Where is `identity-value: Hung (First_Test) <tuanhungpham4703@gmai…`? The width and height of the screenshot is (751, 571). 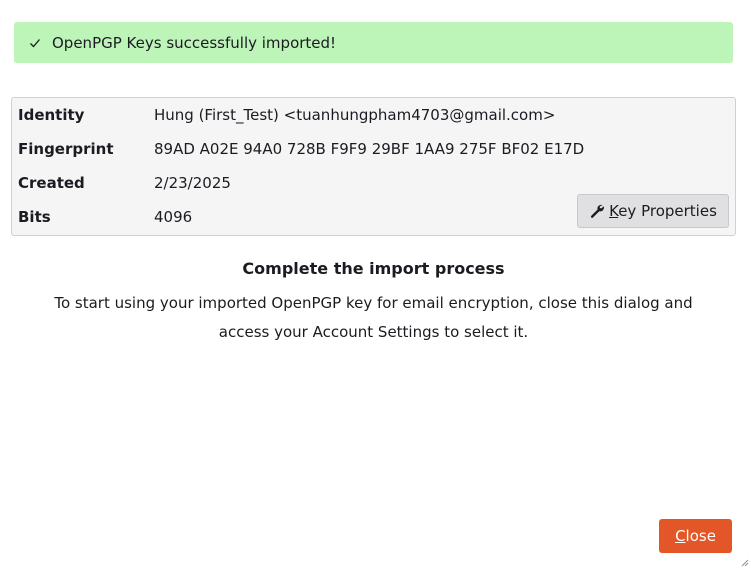
identity-value: Hung (First_Test) <tuanhungpham4703@gmai… is located at coordinates (355, 115).